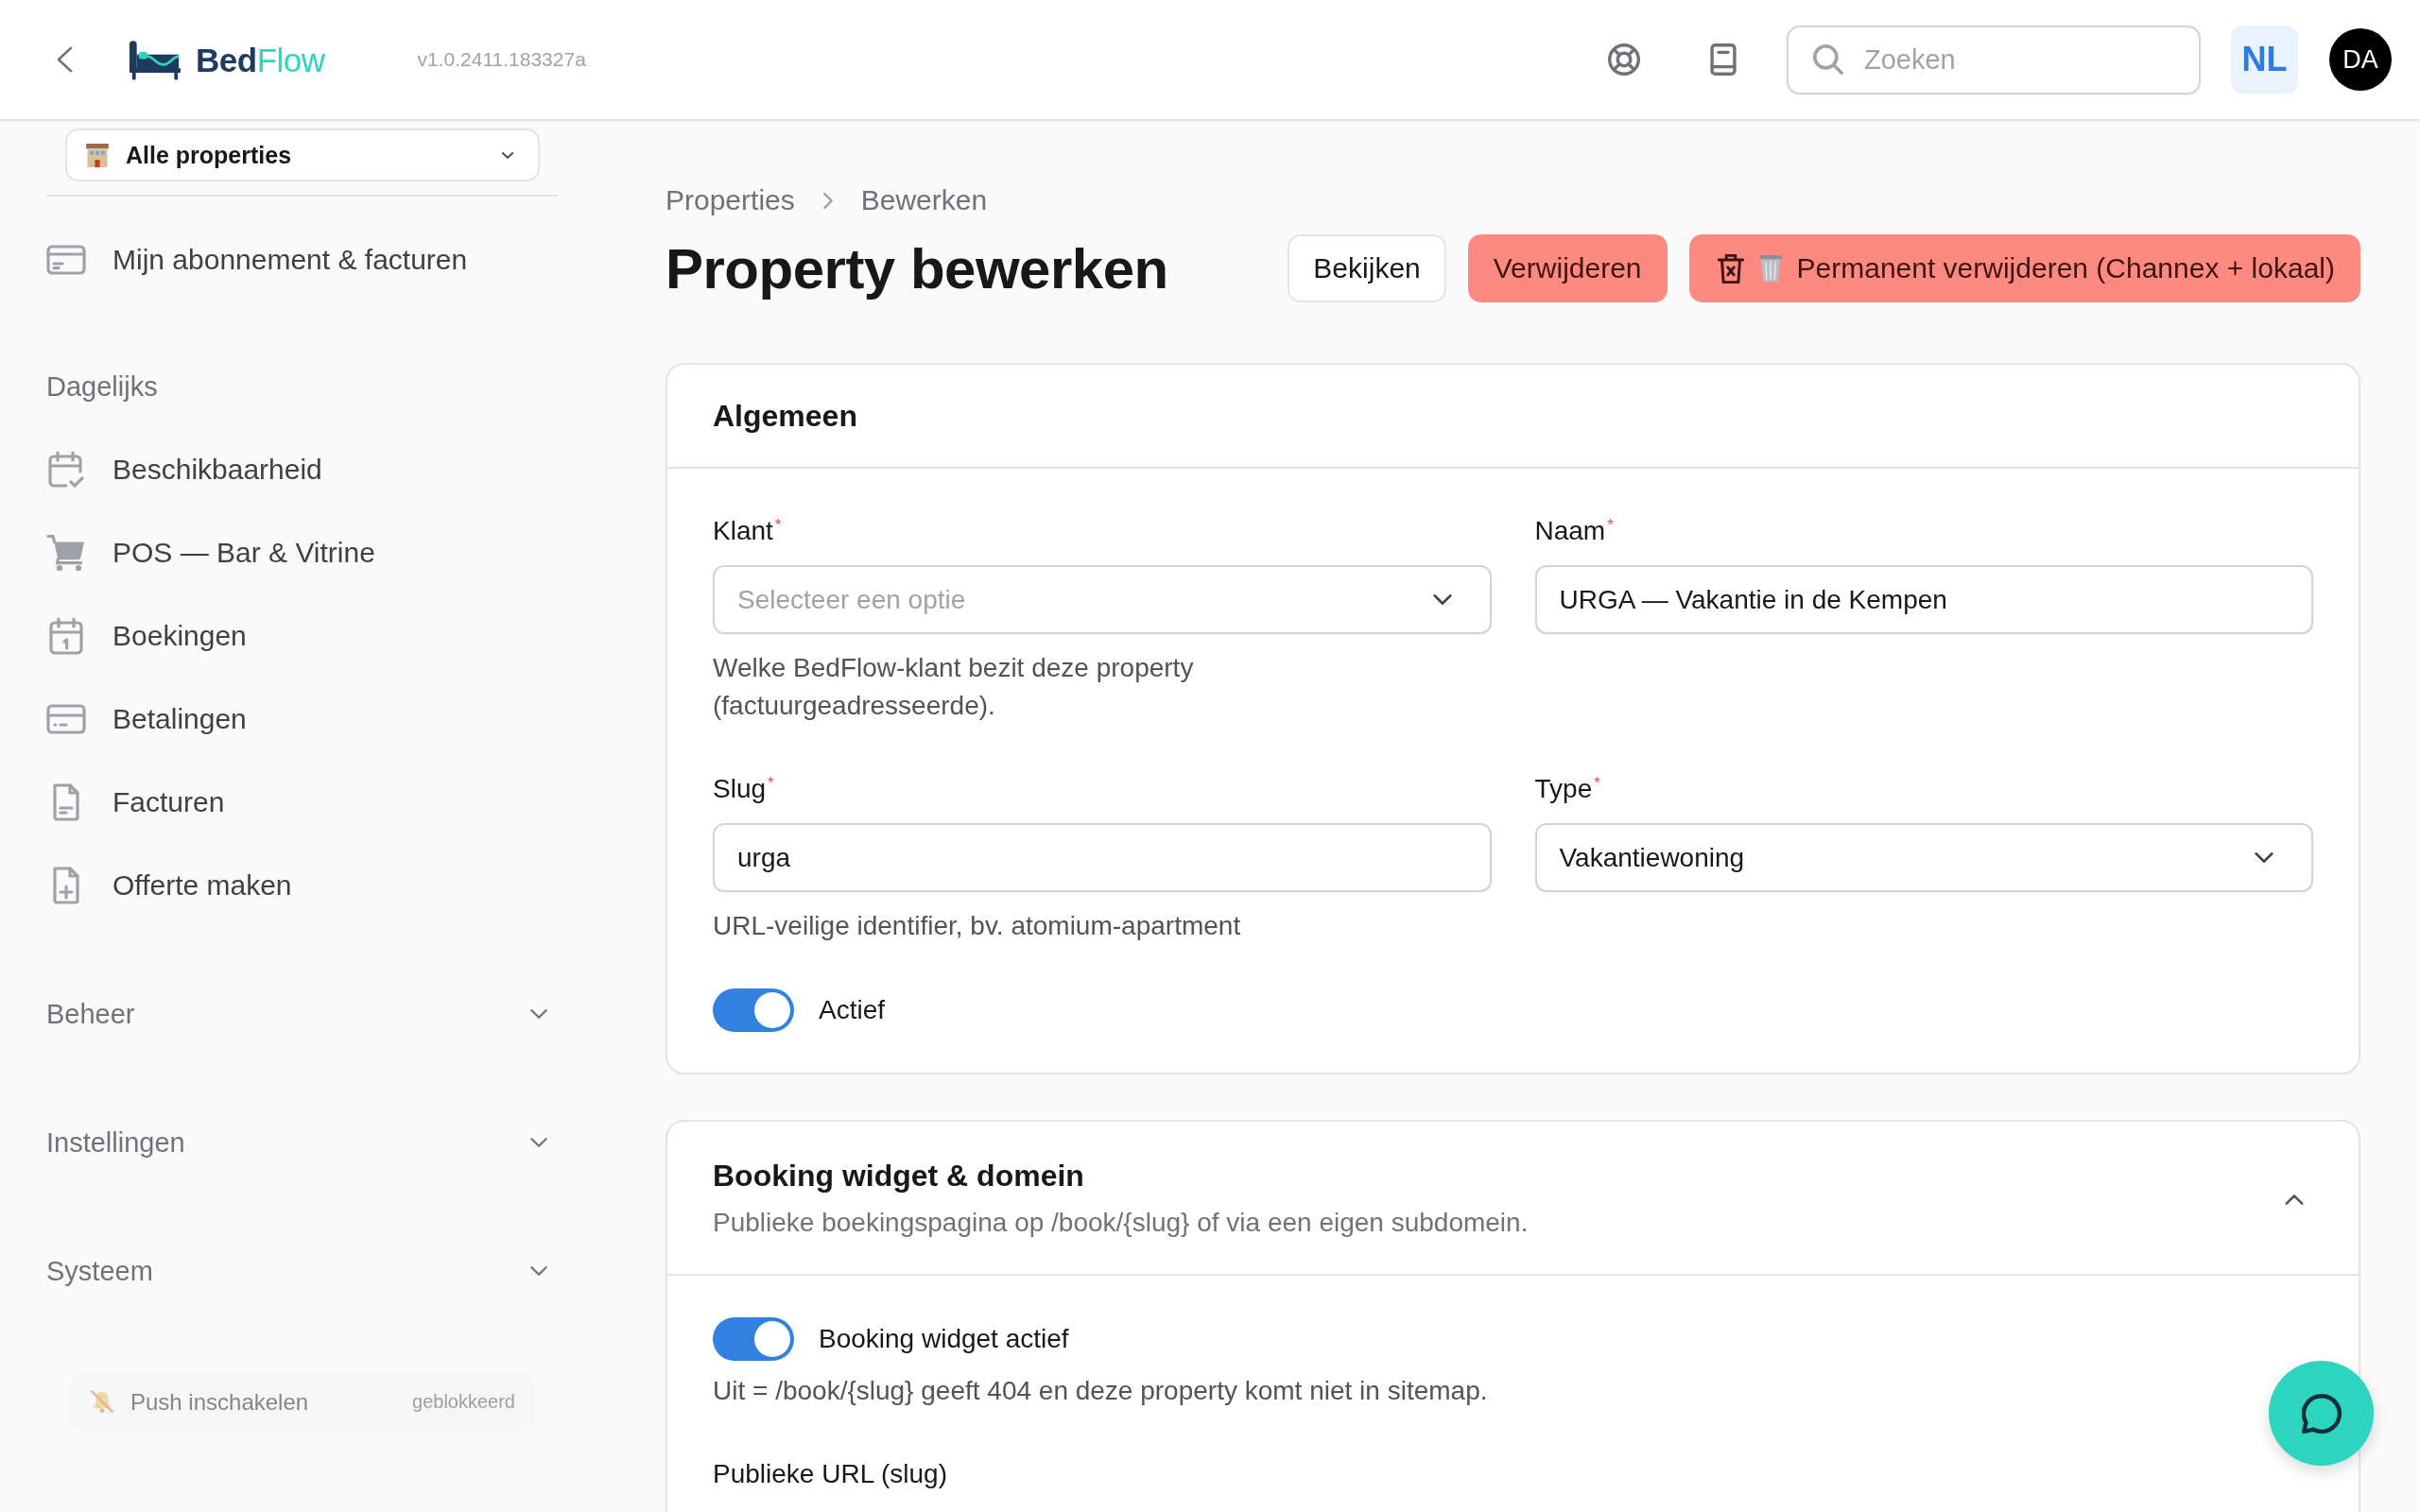 This screenshot has width=2420, height=1512. What do you see at coordinates (1923, 857) in the screenshot?
I see `select-field: Vakantiewoning` at bounding box center [1923, 857].